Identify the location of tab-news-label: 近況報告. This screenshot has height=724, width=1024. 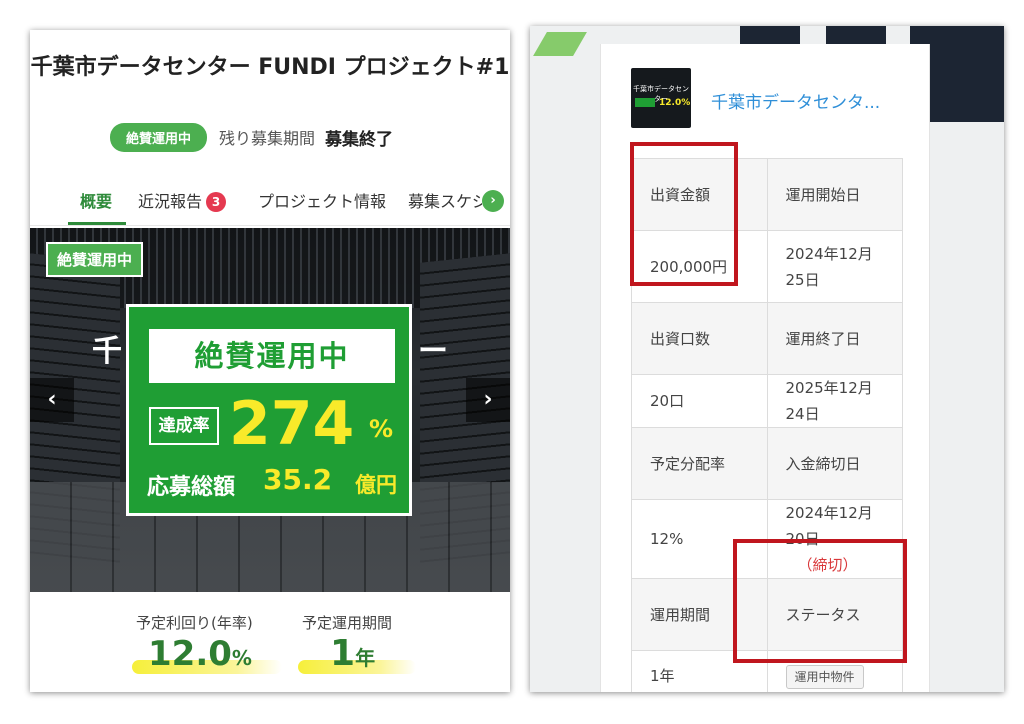
(170, 201).